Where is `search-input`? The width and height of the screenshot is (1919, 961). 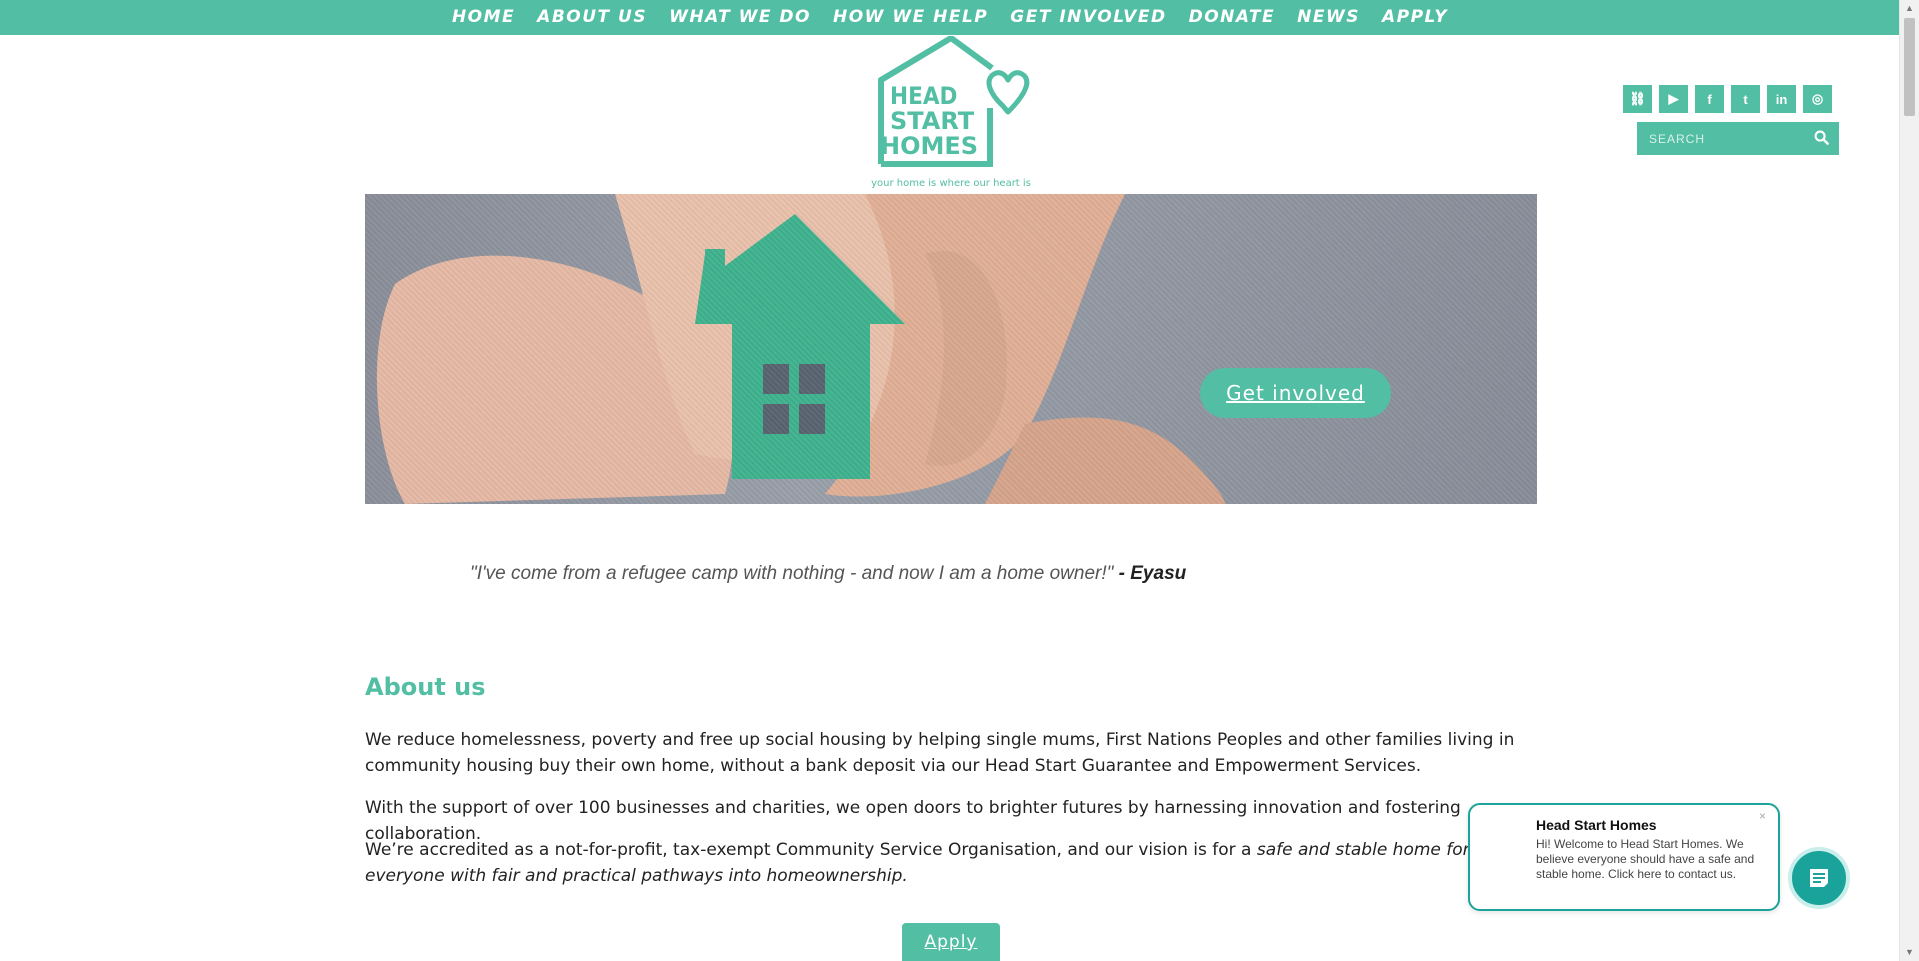
search-input is located at coordinates (1724, 138).